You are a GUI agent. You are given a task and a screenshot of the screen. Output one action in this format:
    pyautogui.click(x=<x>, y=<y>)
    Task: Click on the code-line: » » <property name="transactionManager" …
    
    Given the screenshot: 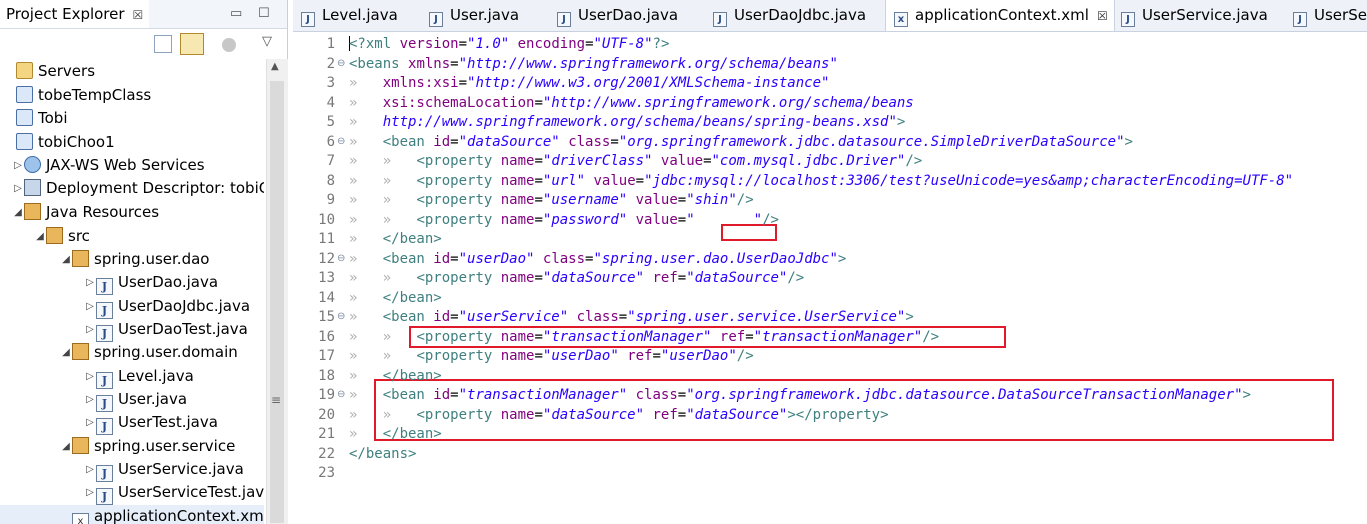 What is the action you would take?
    pyautogui.click(x=644, y=338)
    